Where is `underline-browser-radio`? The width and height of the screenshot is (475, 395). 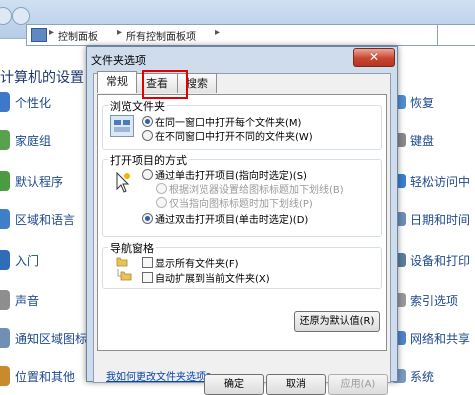 underline-browser-radio is located at coordinates (161, 188).